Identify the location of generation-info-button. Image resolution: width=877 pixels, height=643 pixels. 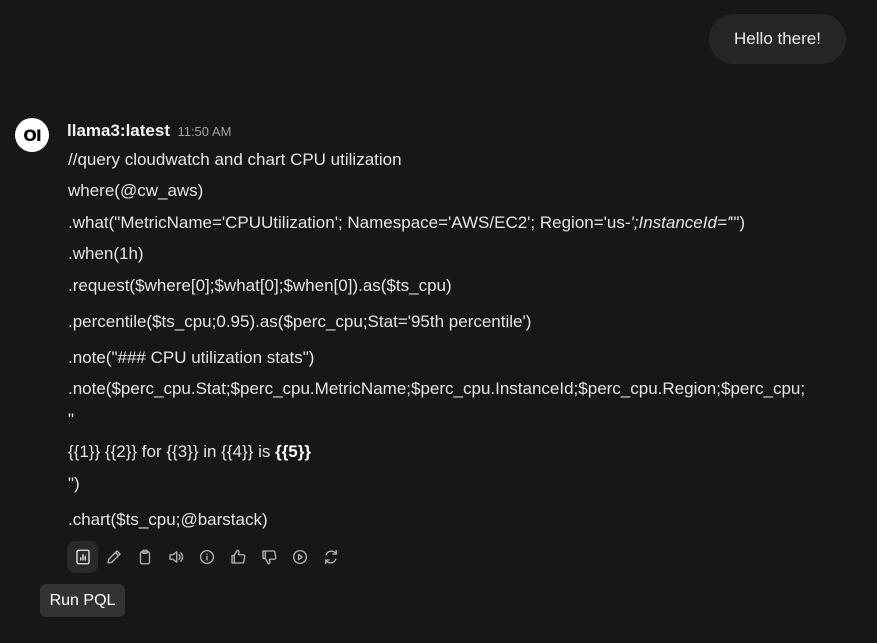
(206, 557).